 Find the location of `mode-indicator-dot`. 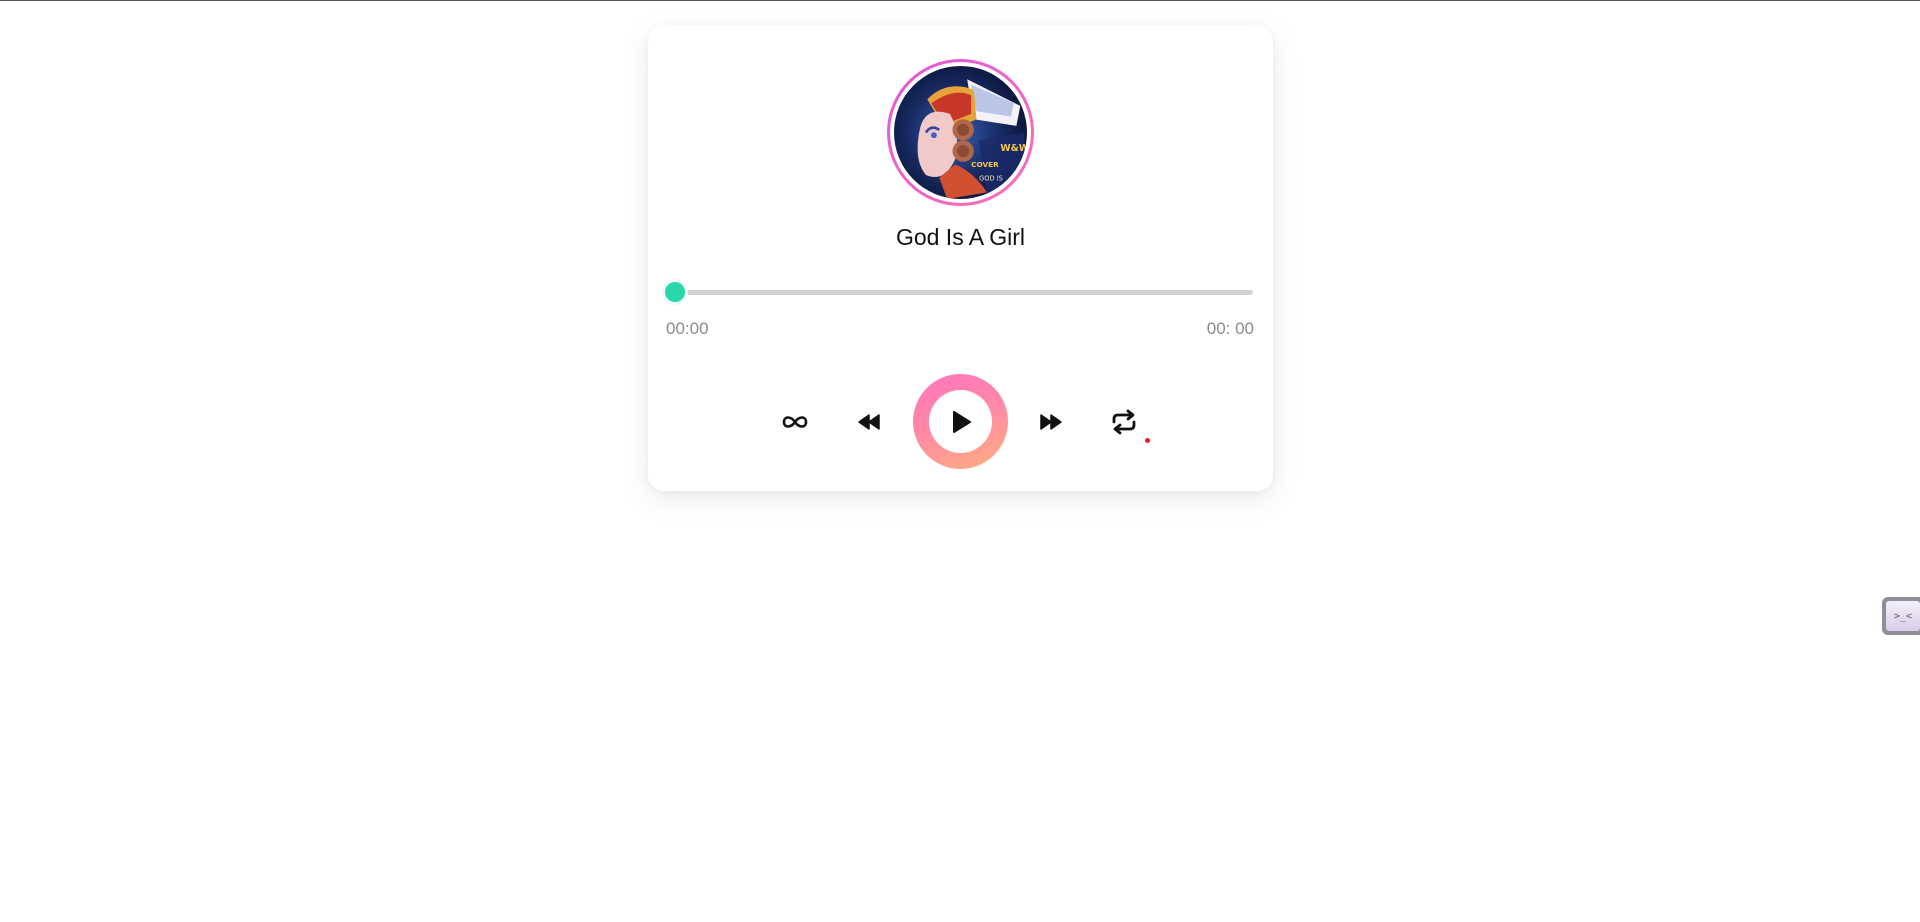

mode-indicator-dot is located at coordinates (1147, 440).